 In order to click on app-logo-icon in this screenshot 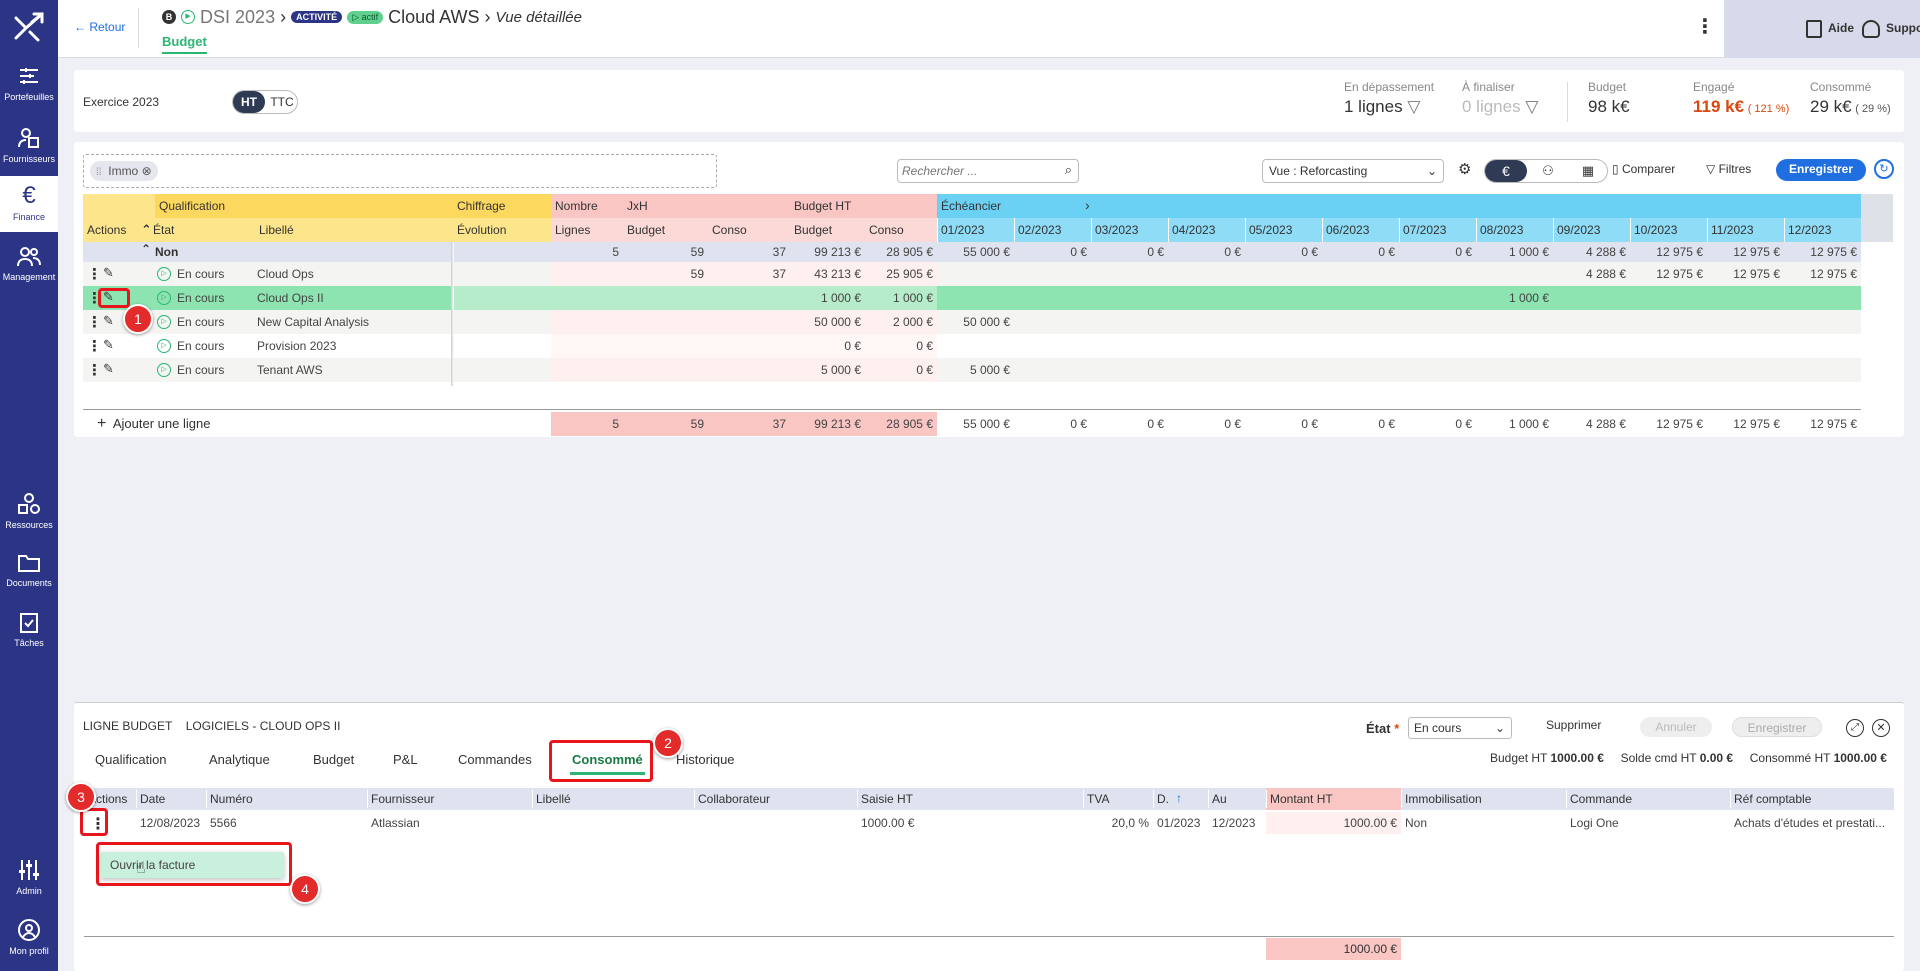, I will do `click(29, 27)`.